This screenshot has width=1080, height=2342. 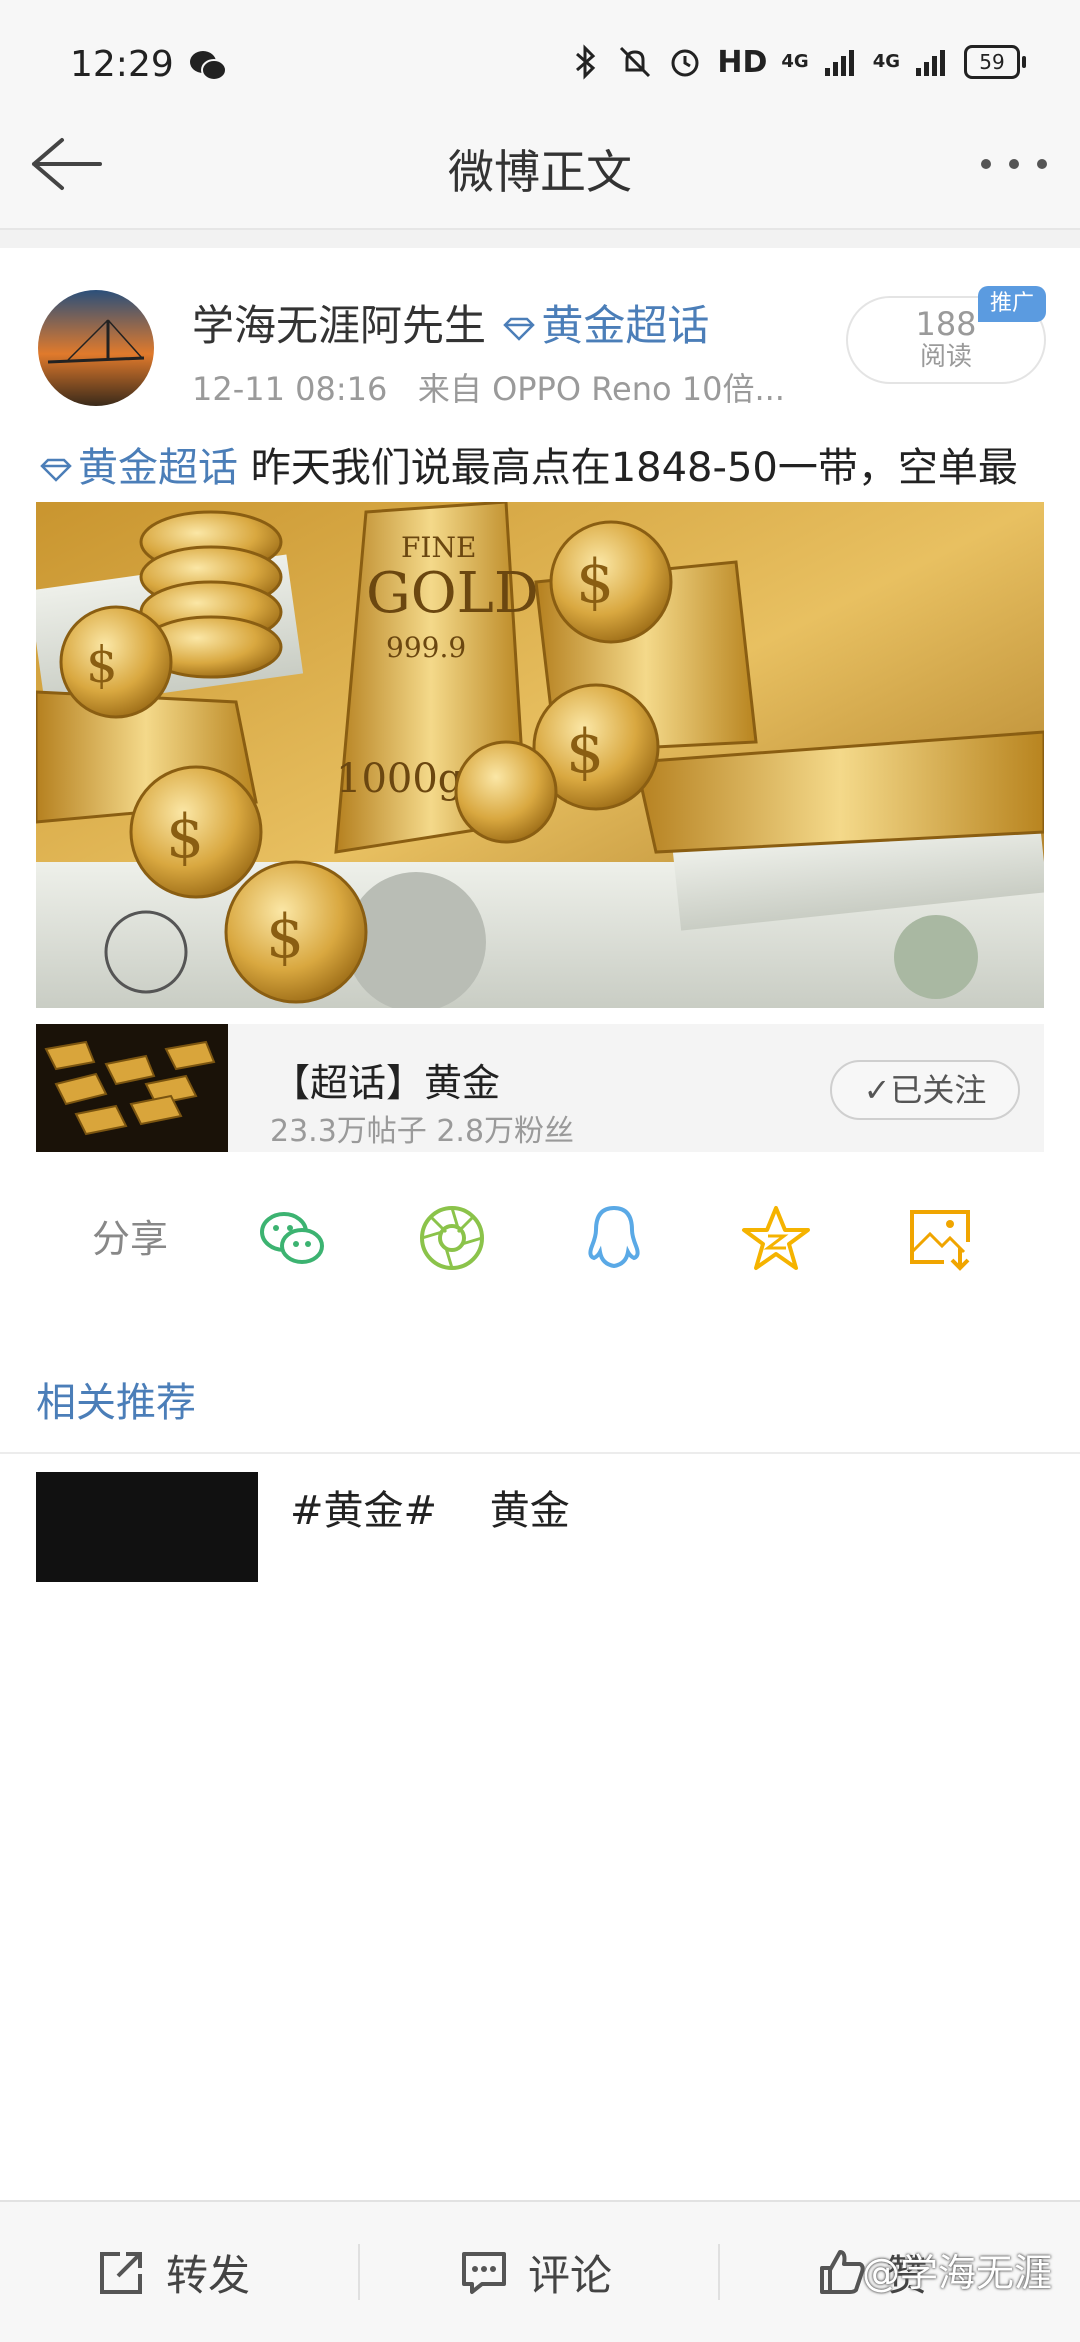 I want to click on post-topic-link: 黄金超话, so click(x=158, y=468).